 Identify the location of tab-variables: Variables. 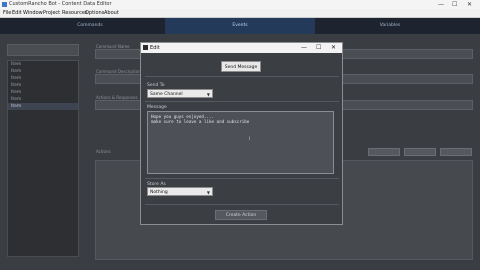
(390, 26).